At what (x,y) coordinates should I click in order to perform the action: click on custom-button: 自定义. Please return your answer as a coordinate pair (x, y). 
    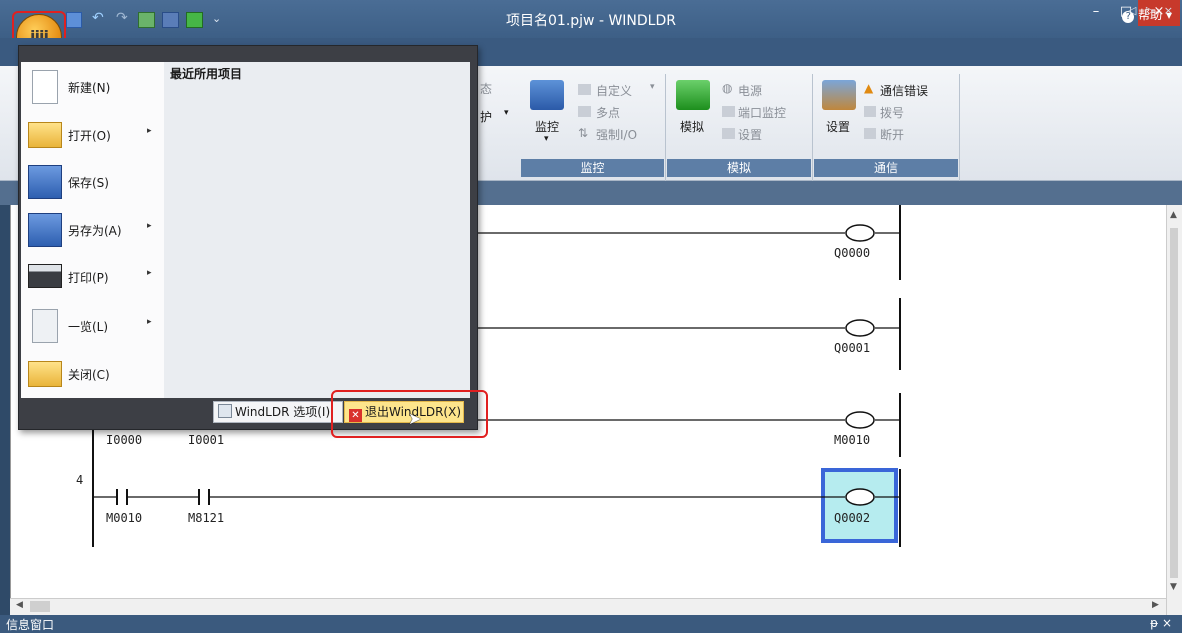
    Looking at the image, I should click on (614, 90).